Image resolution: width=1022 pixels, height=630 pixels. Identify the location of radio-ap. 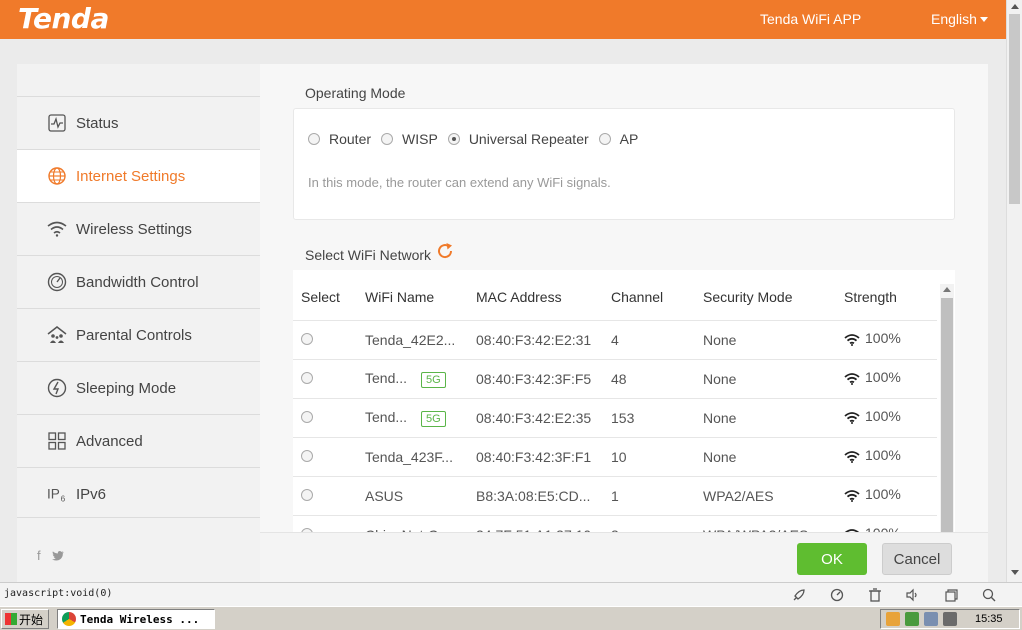
(604, 139).